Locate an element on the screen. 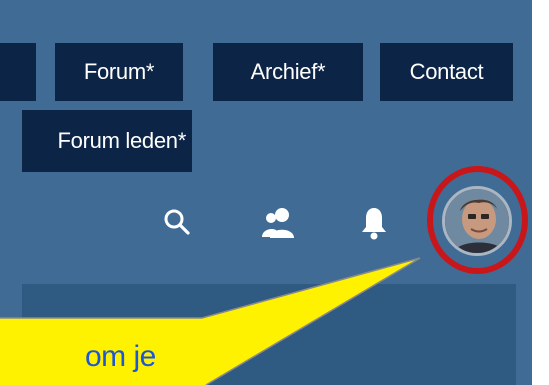 The width and height of the screenshot is (549, 385). nav-item-archief: Archief* is located at coordinates (288, 72).